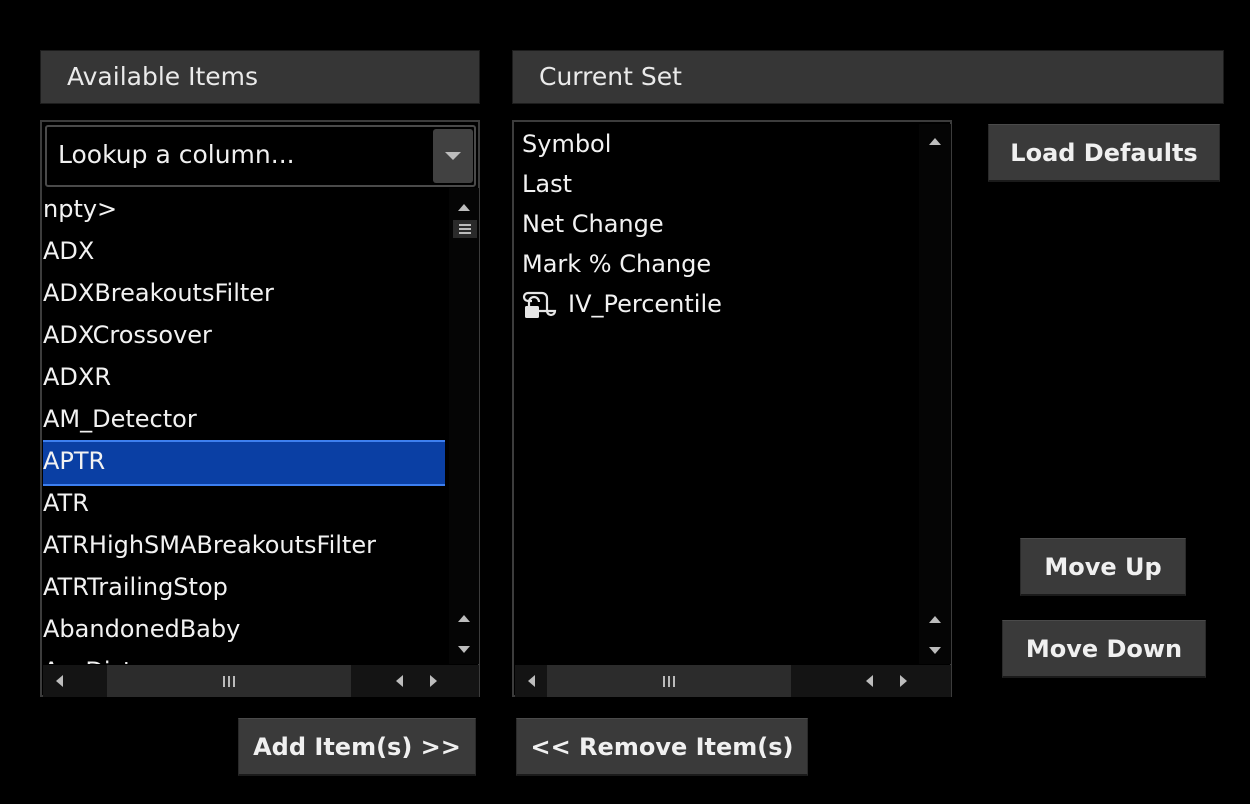 The image size is (1250, 804). I want to click on list-item: Mark % Change, so click(616, 264).